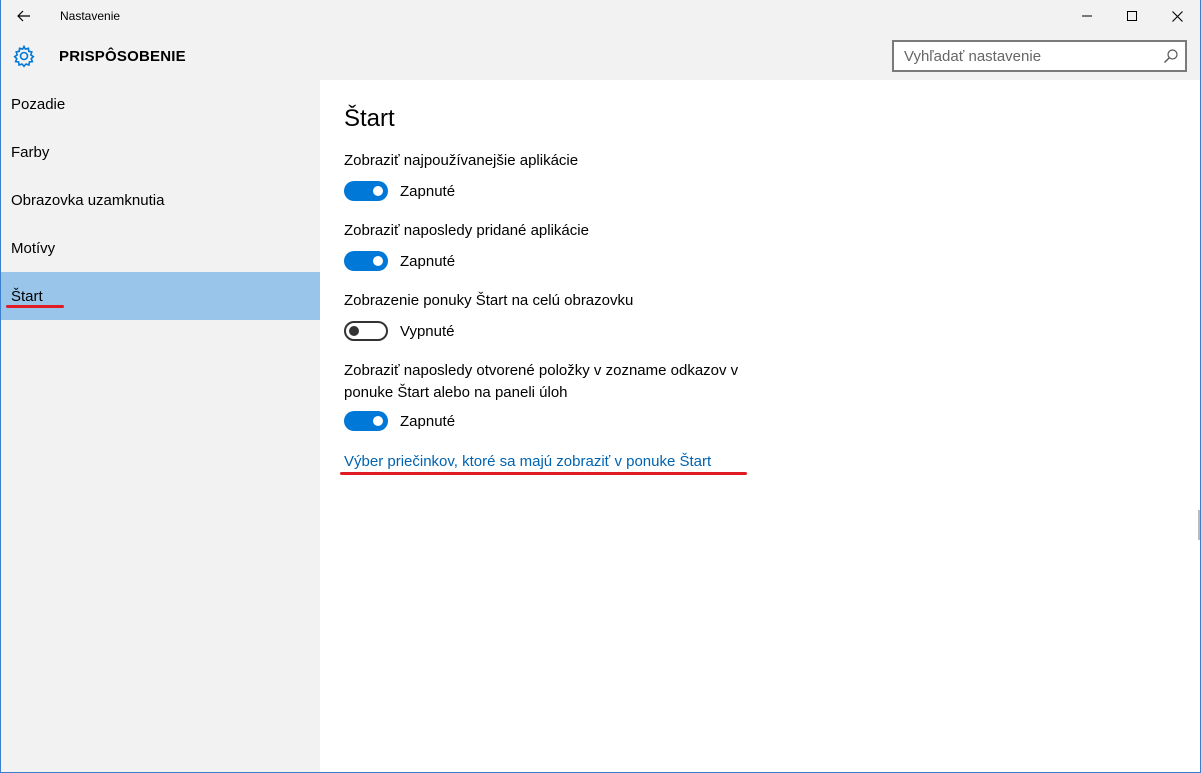 The image size is (1201, 773). What do you see at coordinates (369, 118) in the screenshot?
I see `page-title: Štart` at bounding box center [369, 118].